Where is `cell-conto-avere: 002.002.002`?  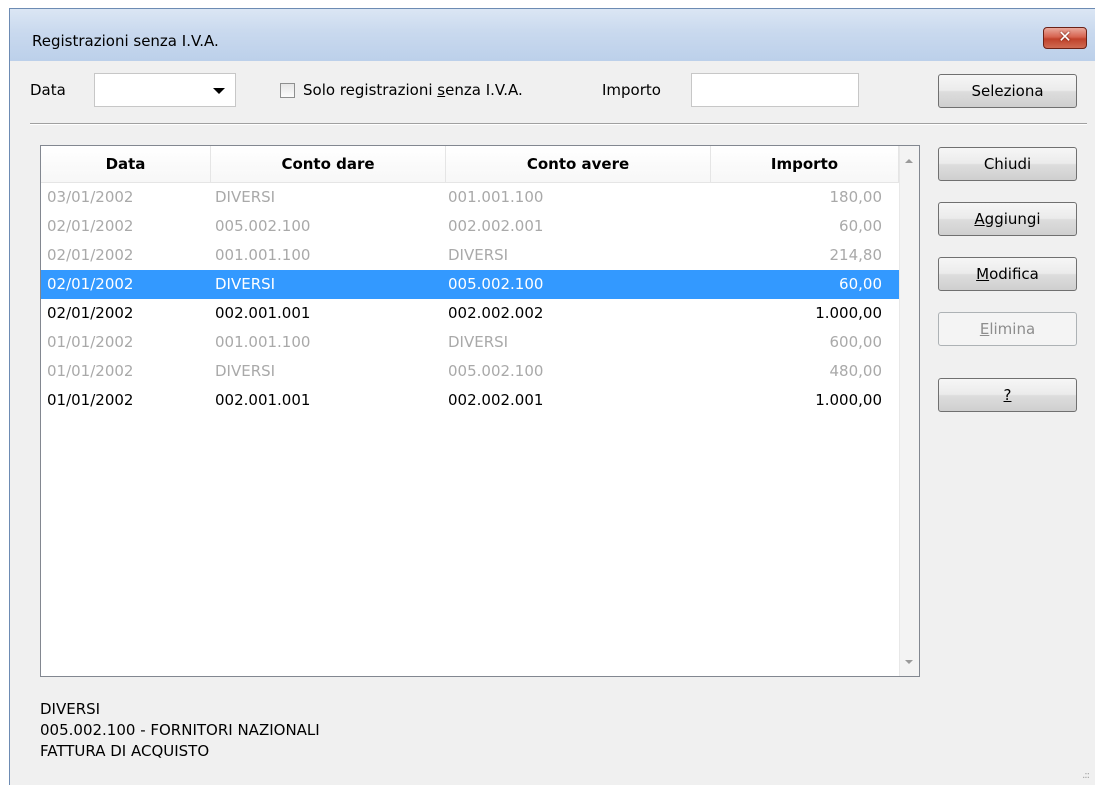
cell-conto-avere: 002.002.002 is located at coordinates (496, 313).